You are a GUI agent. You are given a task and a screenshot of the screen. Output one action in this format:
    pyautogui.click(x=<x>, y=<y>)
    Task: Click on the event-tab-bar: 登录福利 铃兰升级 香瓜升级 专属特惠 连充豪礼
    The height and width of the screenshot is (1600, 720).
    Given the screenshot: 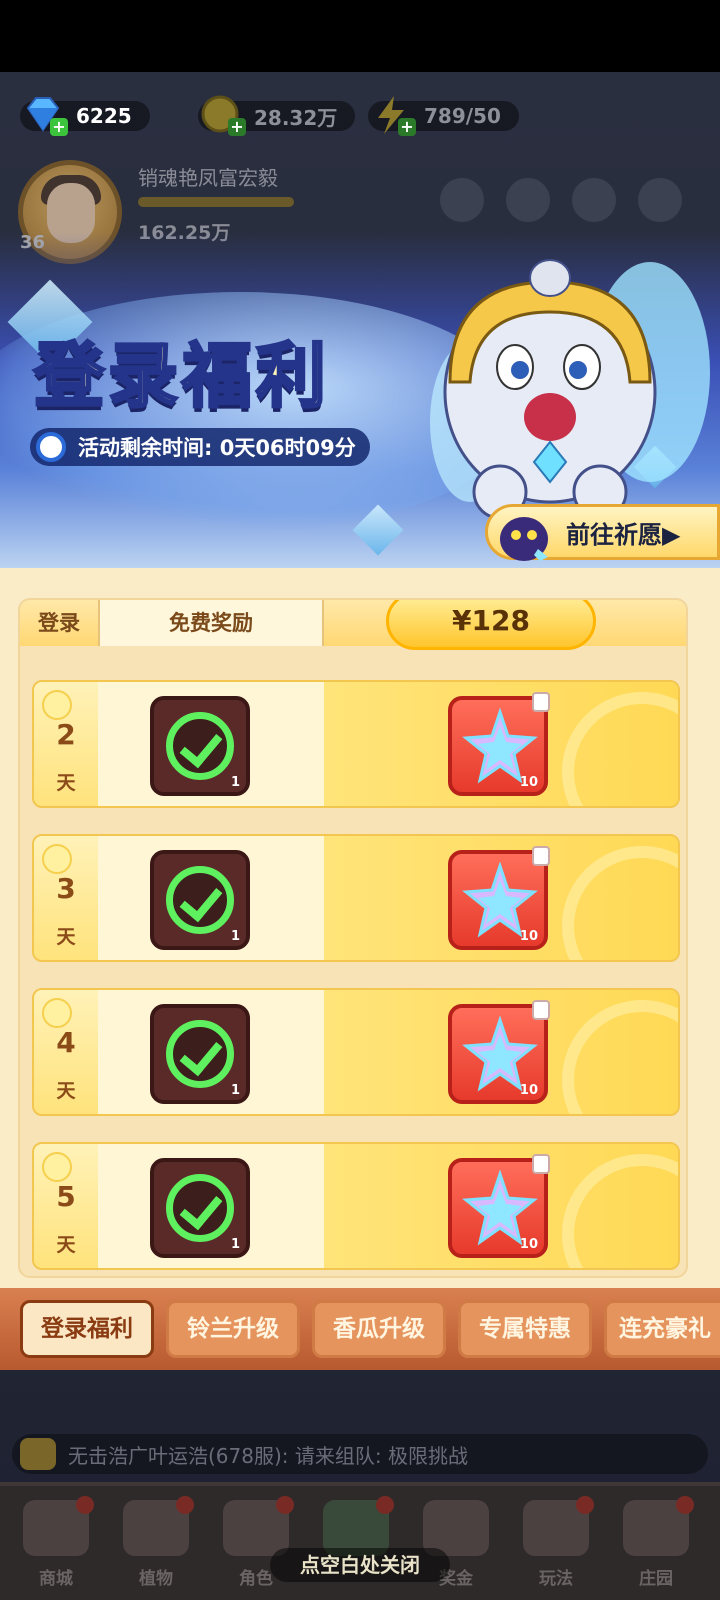 What is the action you would take?
    pyautogui.click(x=360, y=1329)
    